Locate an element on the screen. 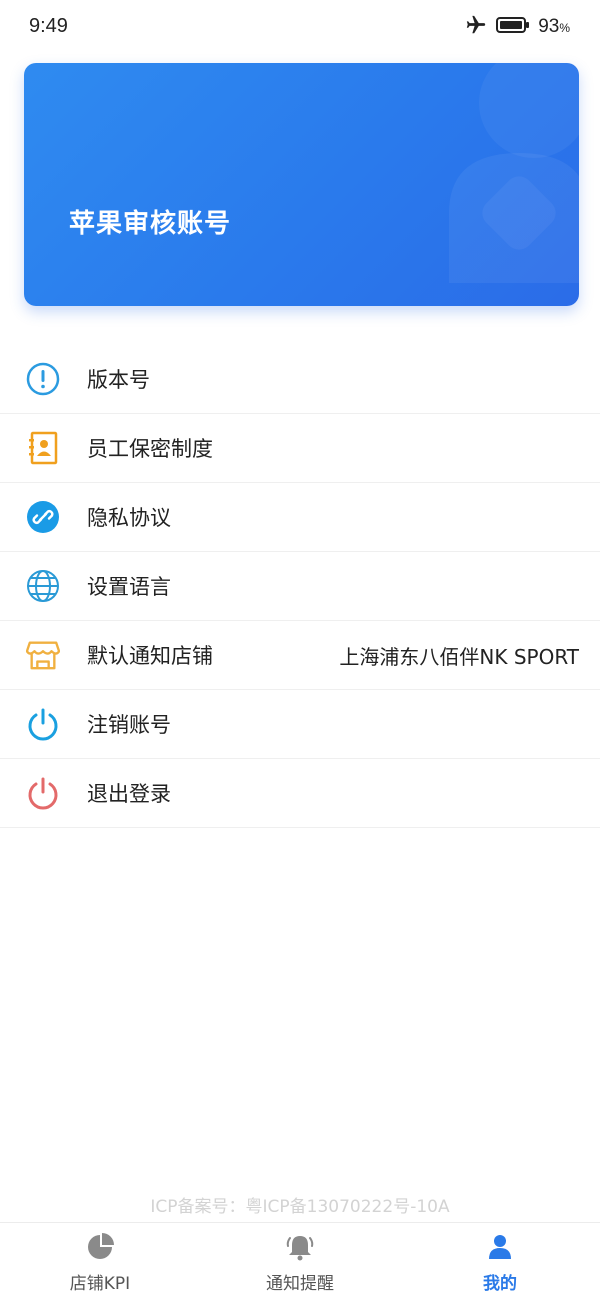 This screenshot has height=1300, width=600. info-icon is located at coordinates (43, 379).